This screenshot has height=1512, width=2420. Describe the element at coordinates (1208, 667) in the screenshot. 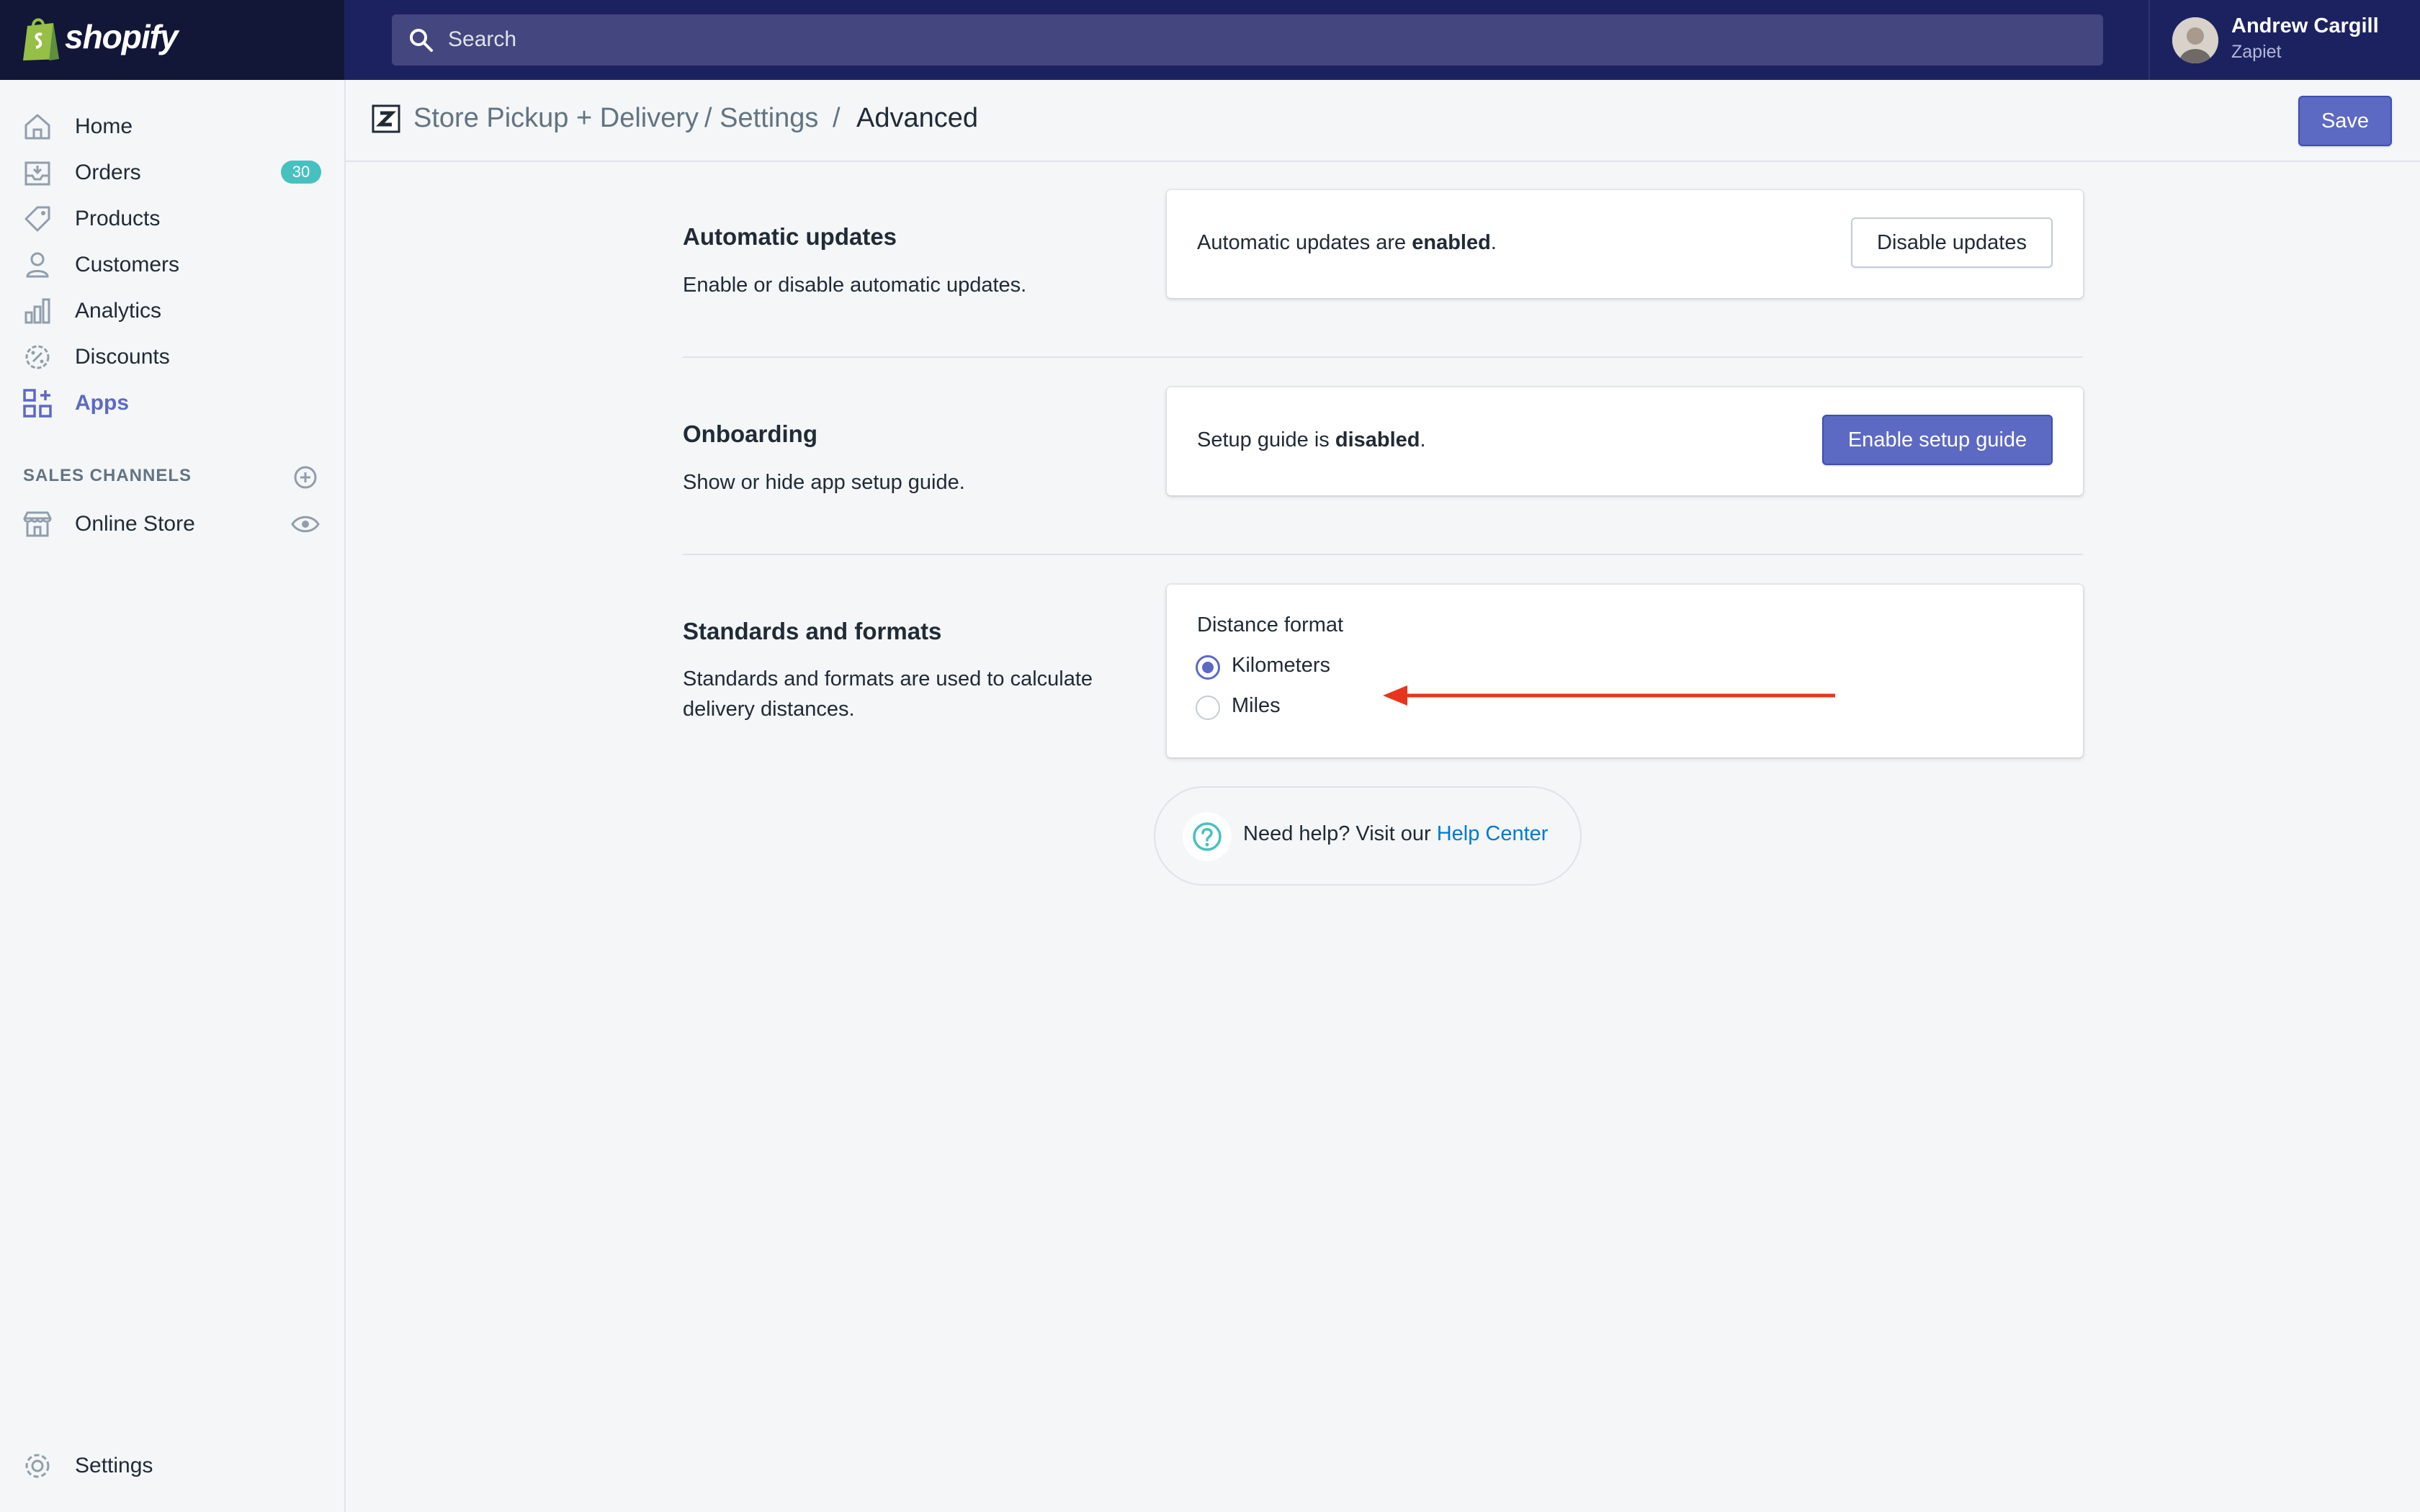

I see `kilometers-radio` at that location.